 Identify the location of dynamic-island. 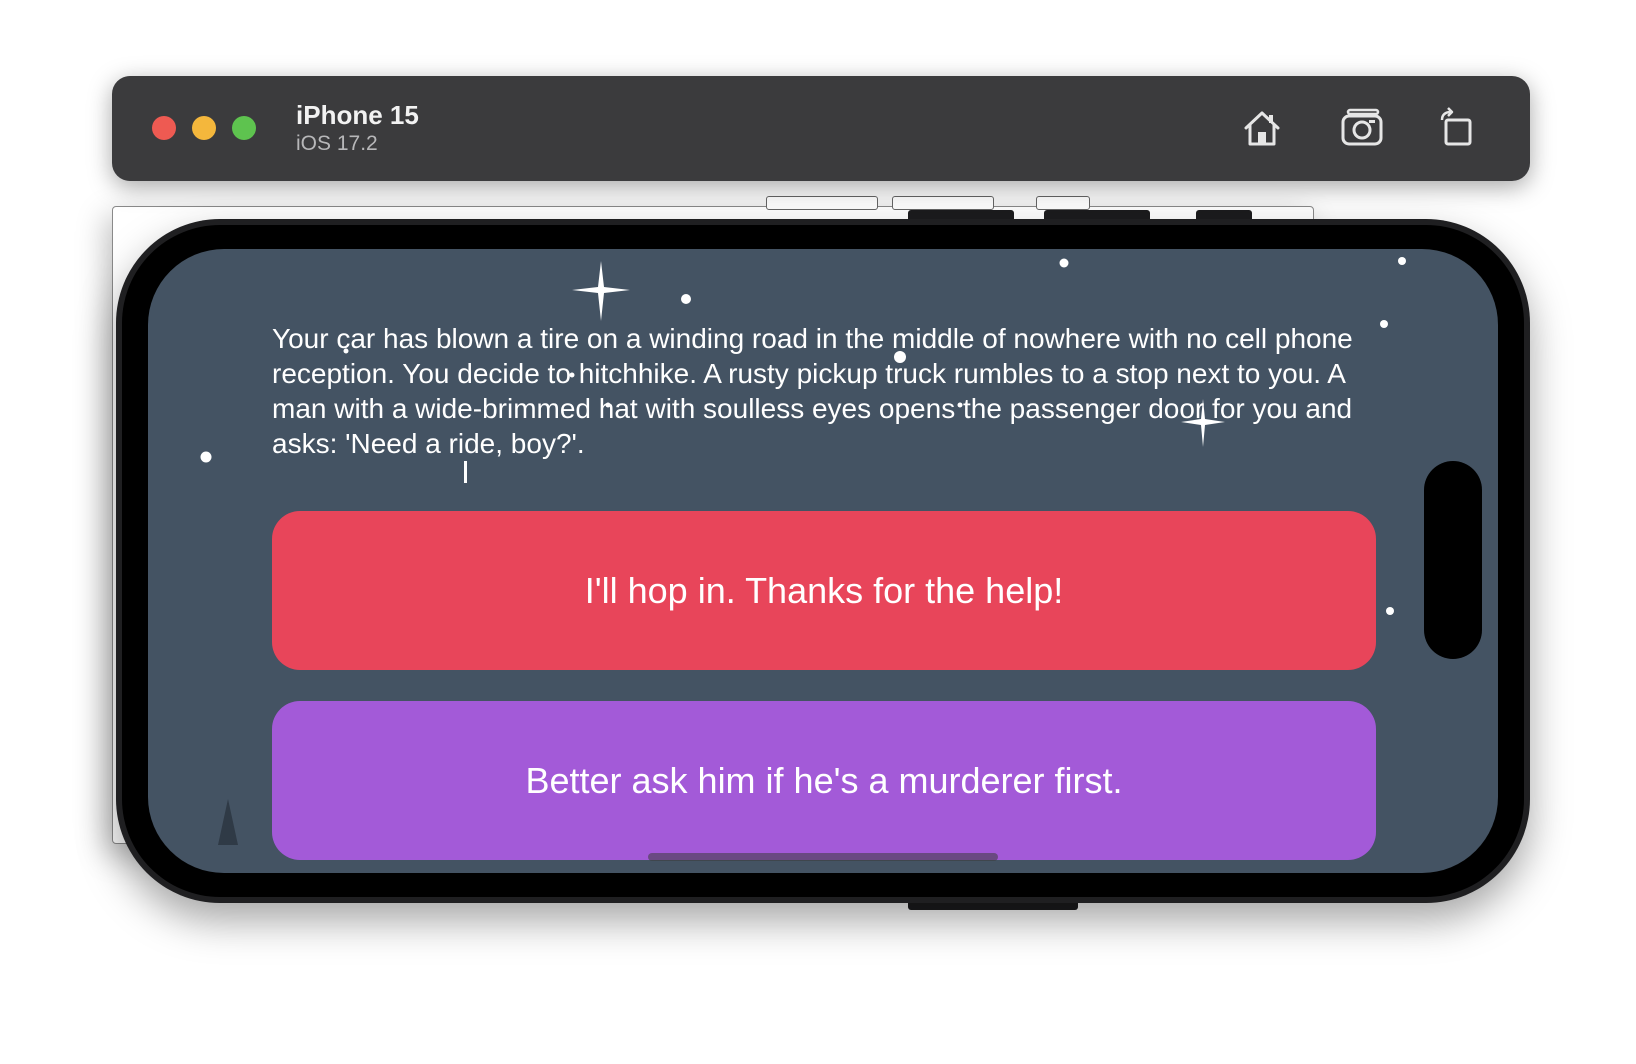
(1453, 560).